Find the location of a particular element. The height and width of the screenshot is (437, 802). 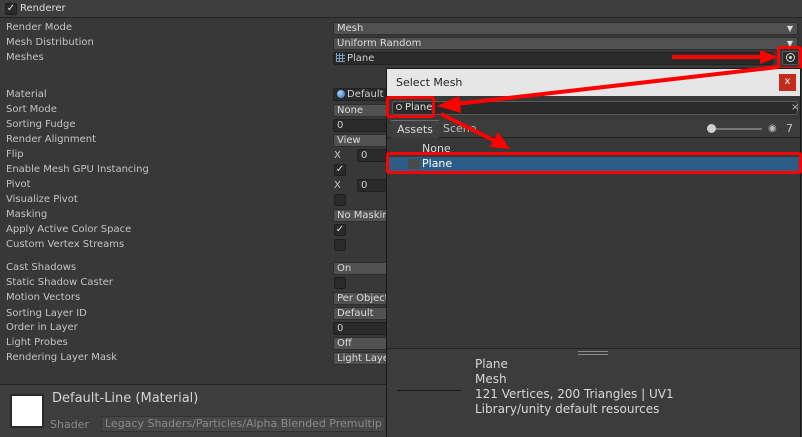

annotation-arrows is located at coordinates (608, 99).